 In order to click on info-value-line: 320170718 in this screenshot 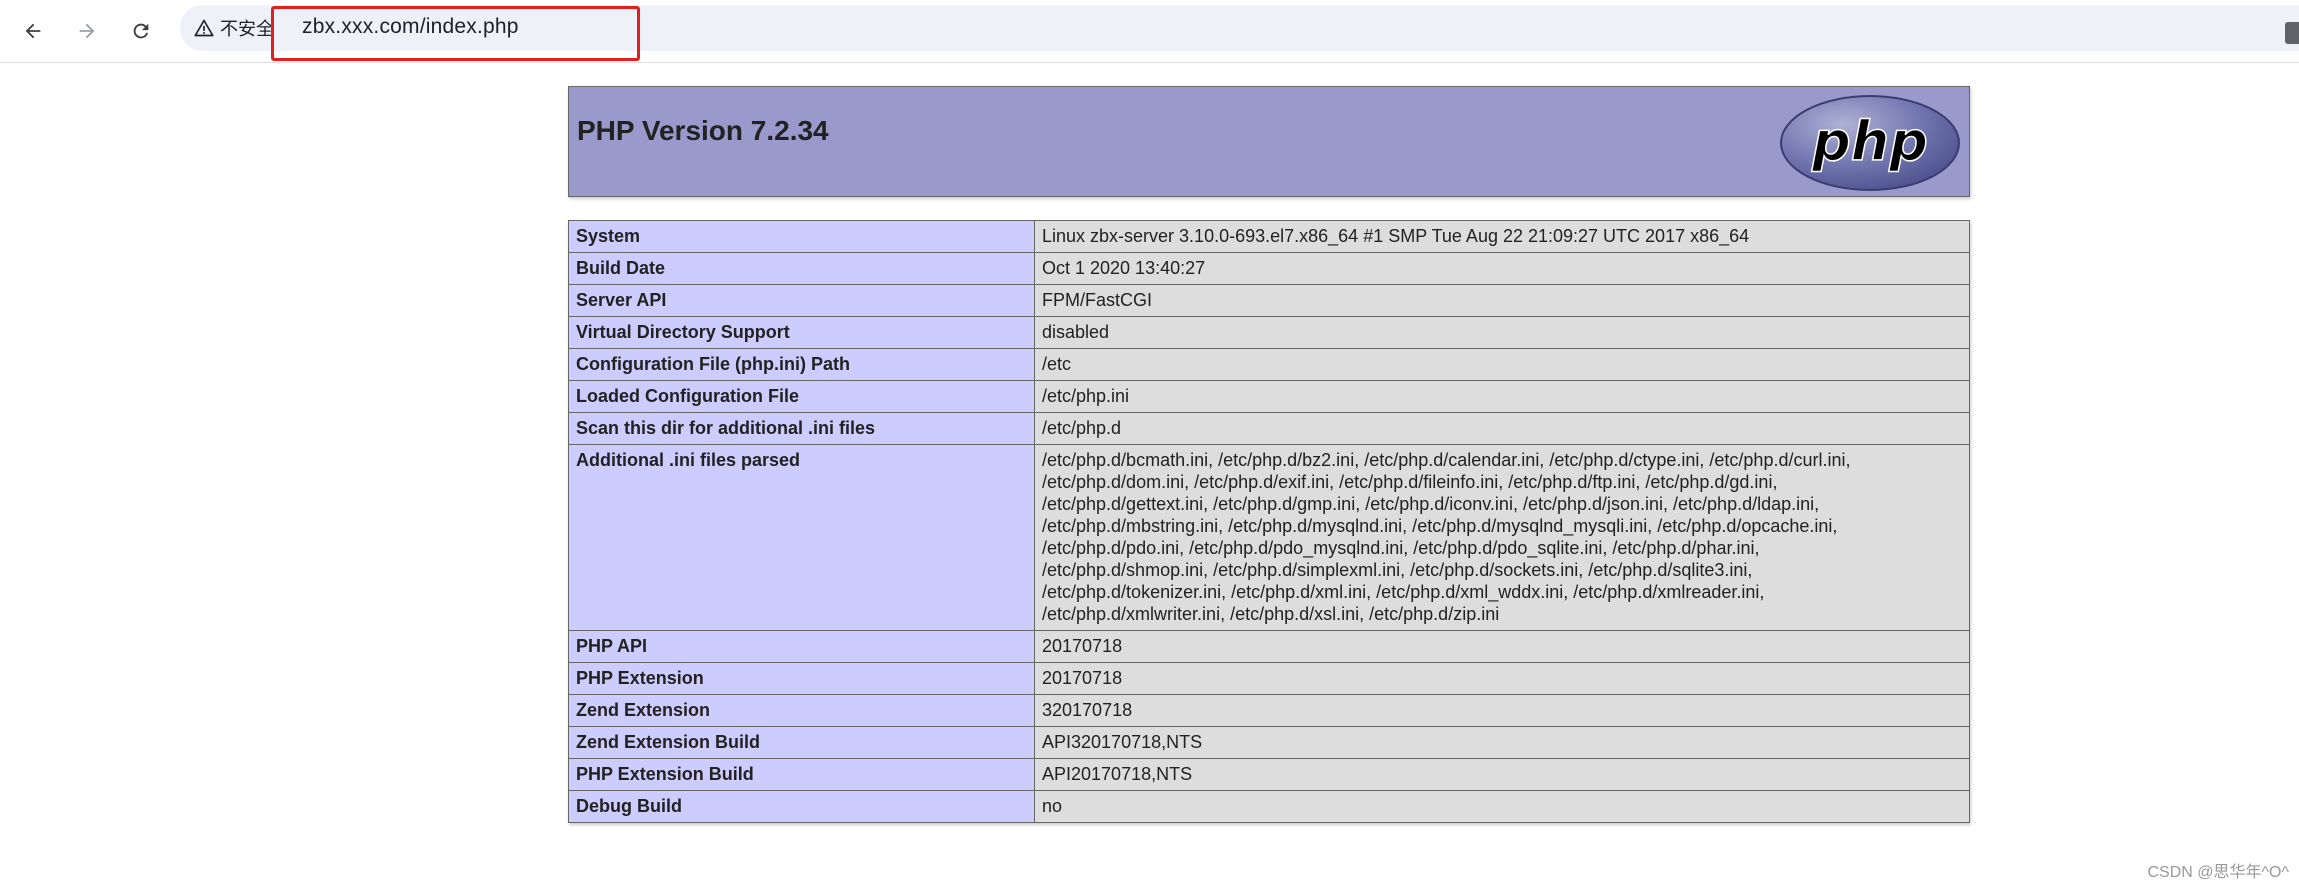, I will do `click(1087, 710)`.